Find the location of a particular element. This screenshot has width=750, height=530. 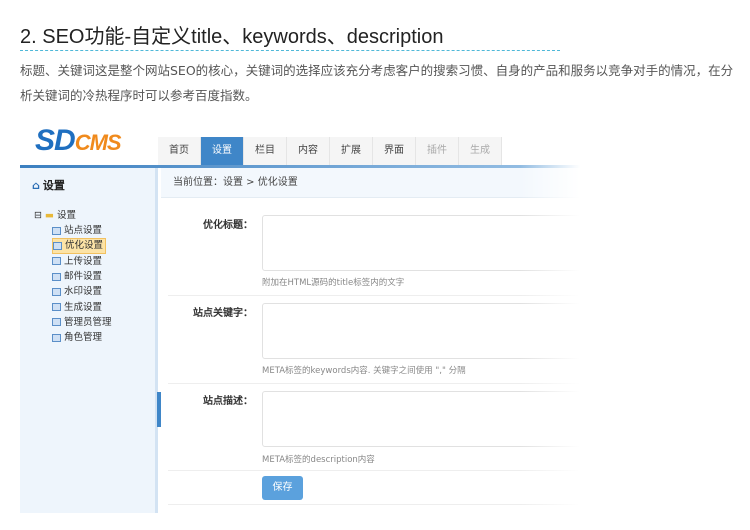

tab-generate: 生成 is located at coordinates (480, 151).